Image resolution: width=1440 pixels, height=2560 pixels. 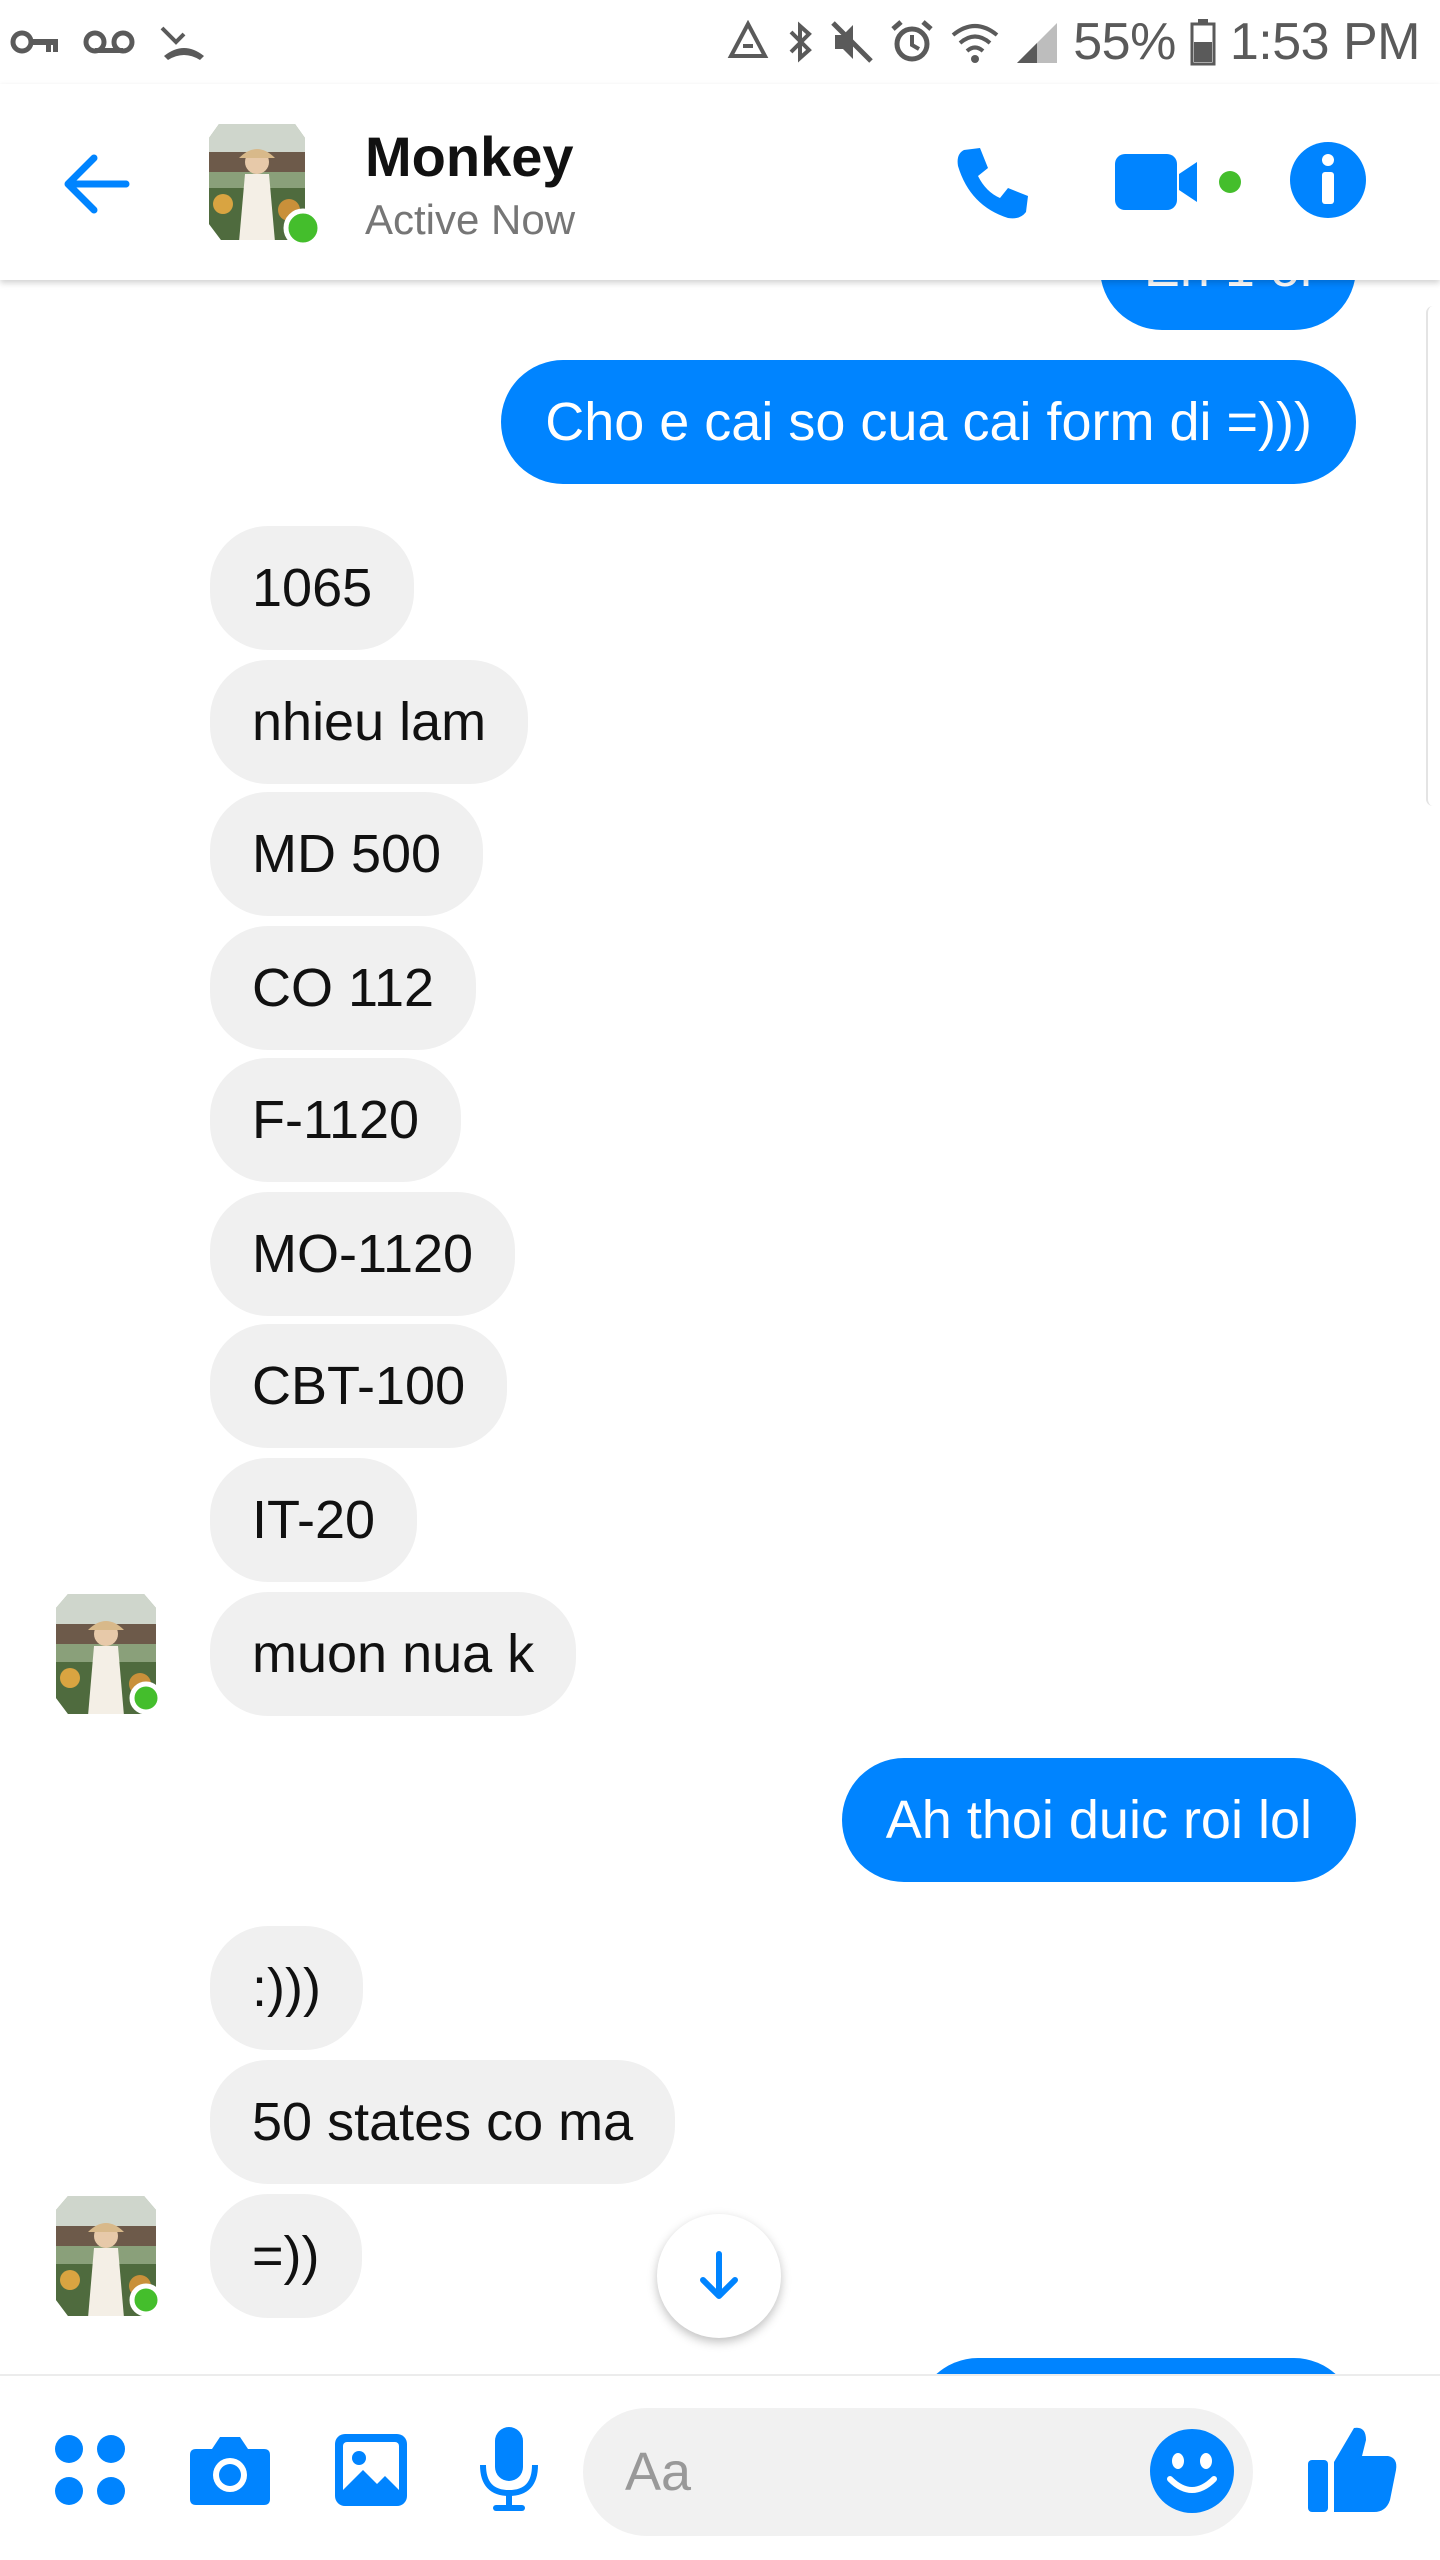 What do you see at coordinates (109, 42) in the screenshot?
I see `voicemail-icon` at bounding box center [109, 42].